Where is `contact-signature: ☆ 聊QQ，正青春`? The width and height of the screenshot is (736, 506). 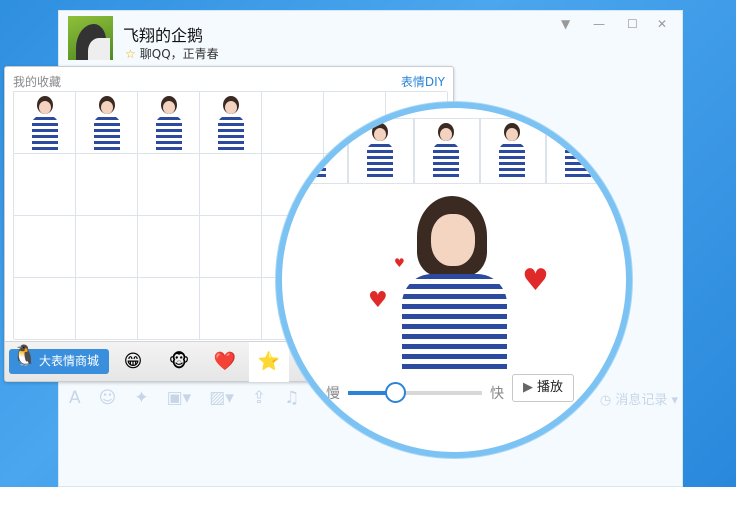
contact-signature: ☆ 聊QQ，正青春 is located at coordinates (172, 53).